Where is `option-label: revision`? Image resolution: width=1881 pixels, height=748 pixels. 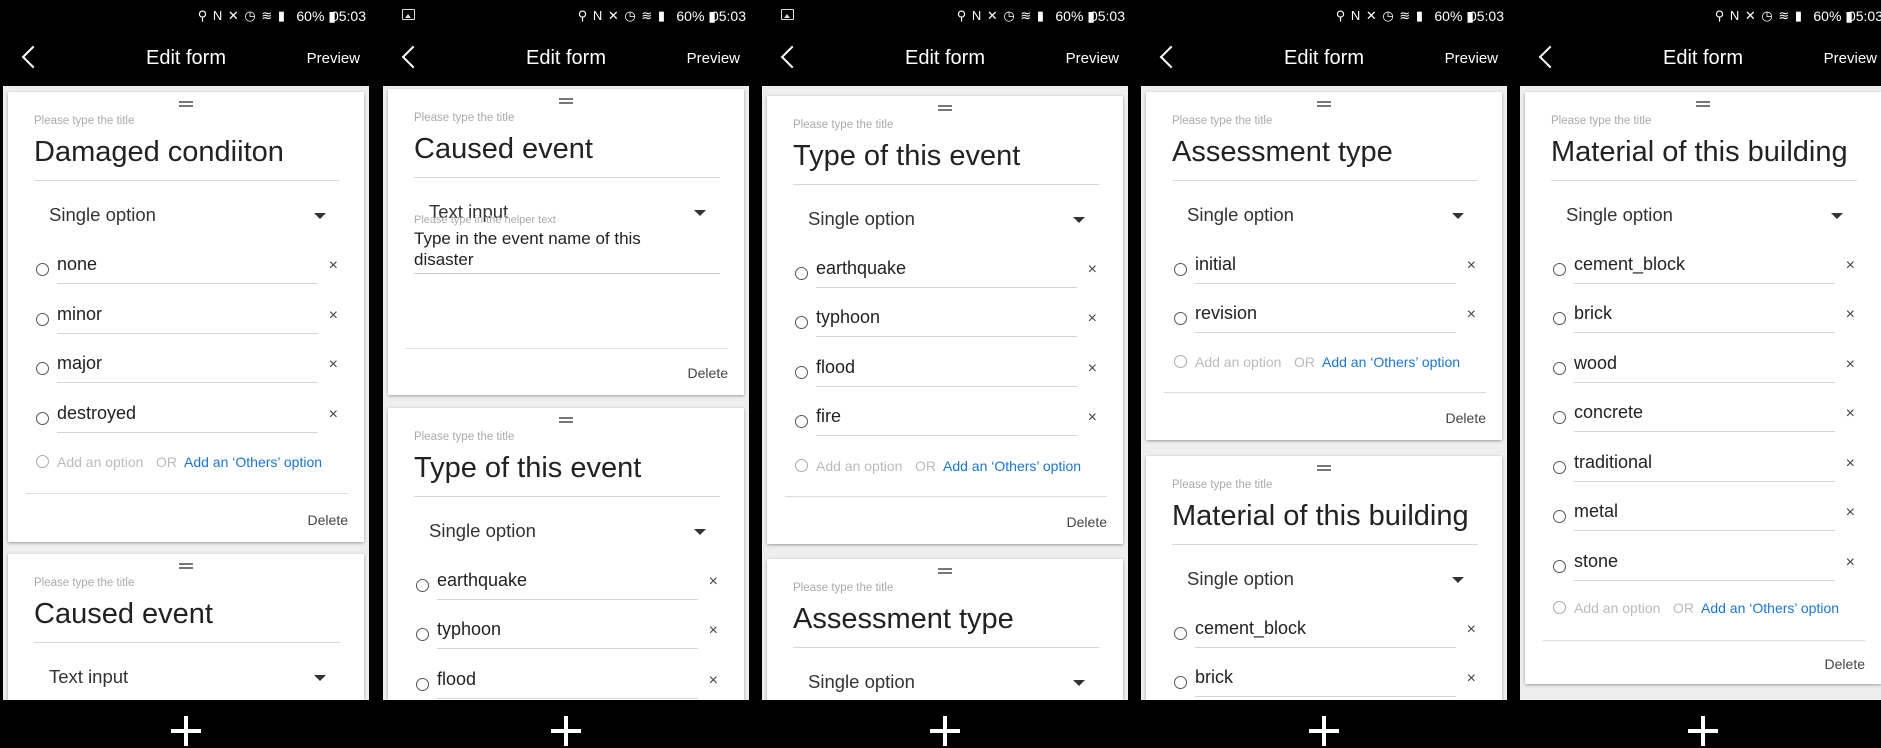 option-label: revision is located at coordinates (1226, 313).